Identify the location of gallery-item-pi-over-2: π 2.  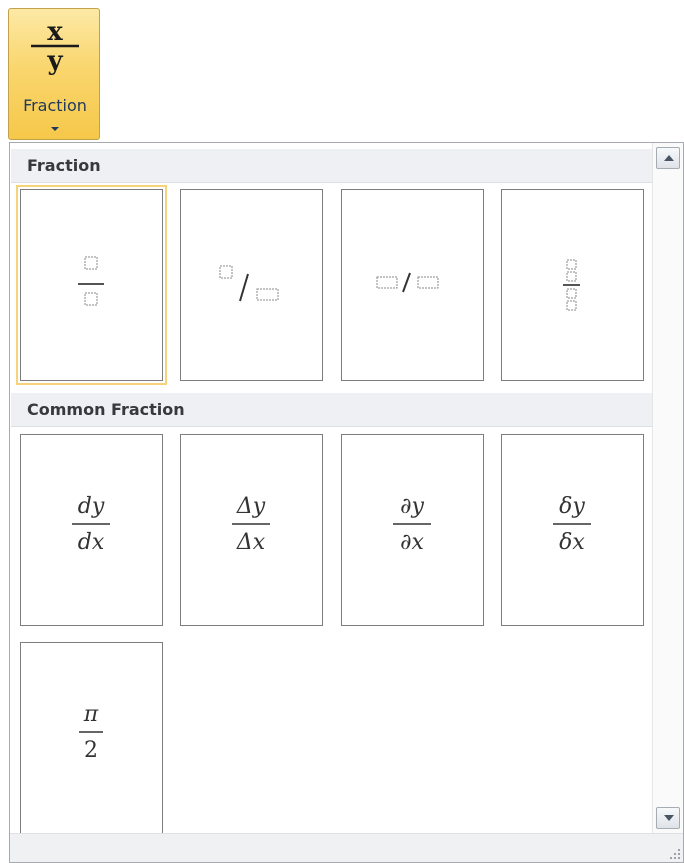
(91, 738).